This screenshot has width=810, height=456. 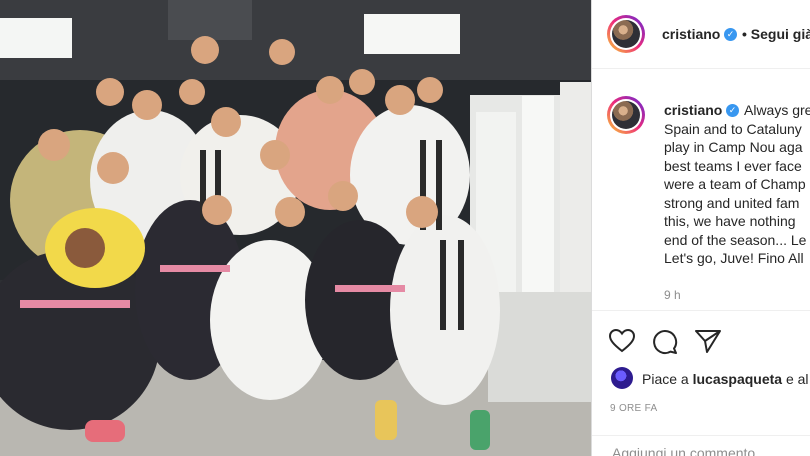 I want to click on post-date: 9 ORE FA, so click(x=633, y=408).